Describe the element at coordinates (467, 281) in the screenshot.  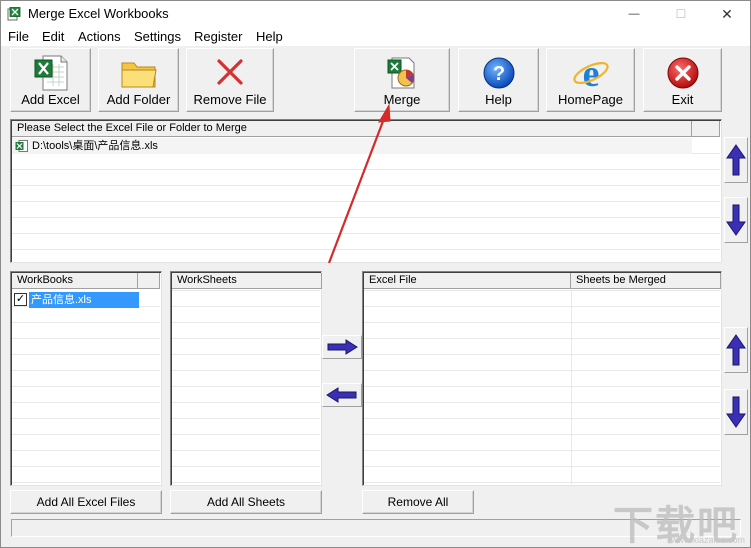
I see `excel-file-column-header: Excel File` at that location.